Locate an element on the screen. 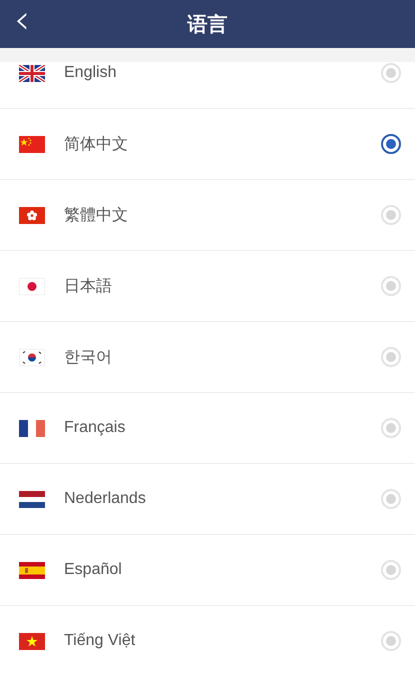  language-item: Nederlands is located at coordinates (207, 499).